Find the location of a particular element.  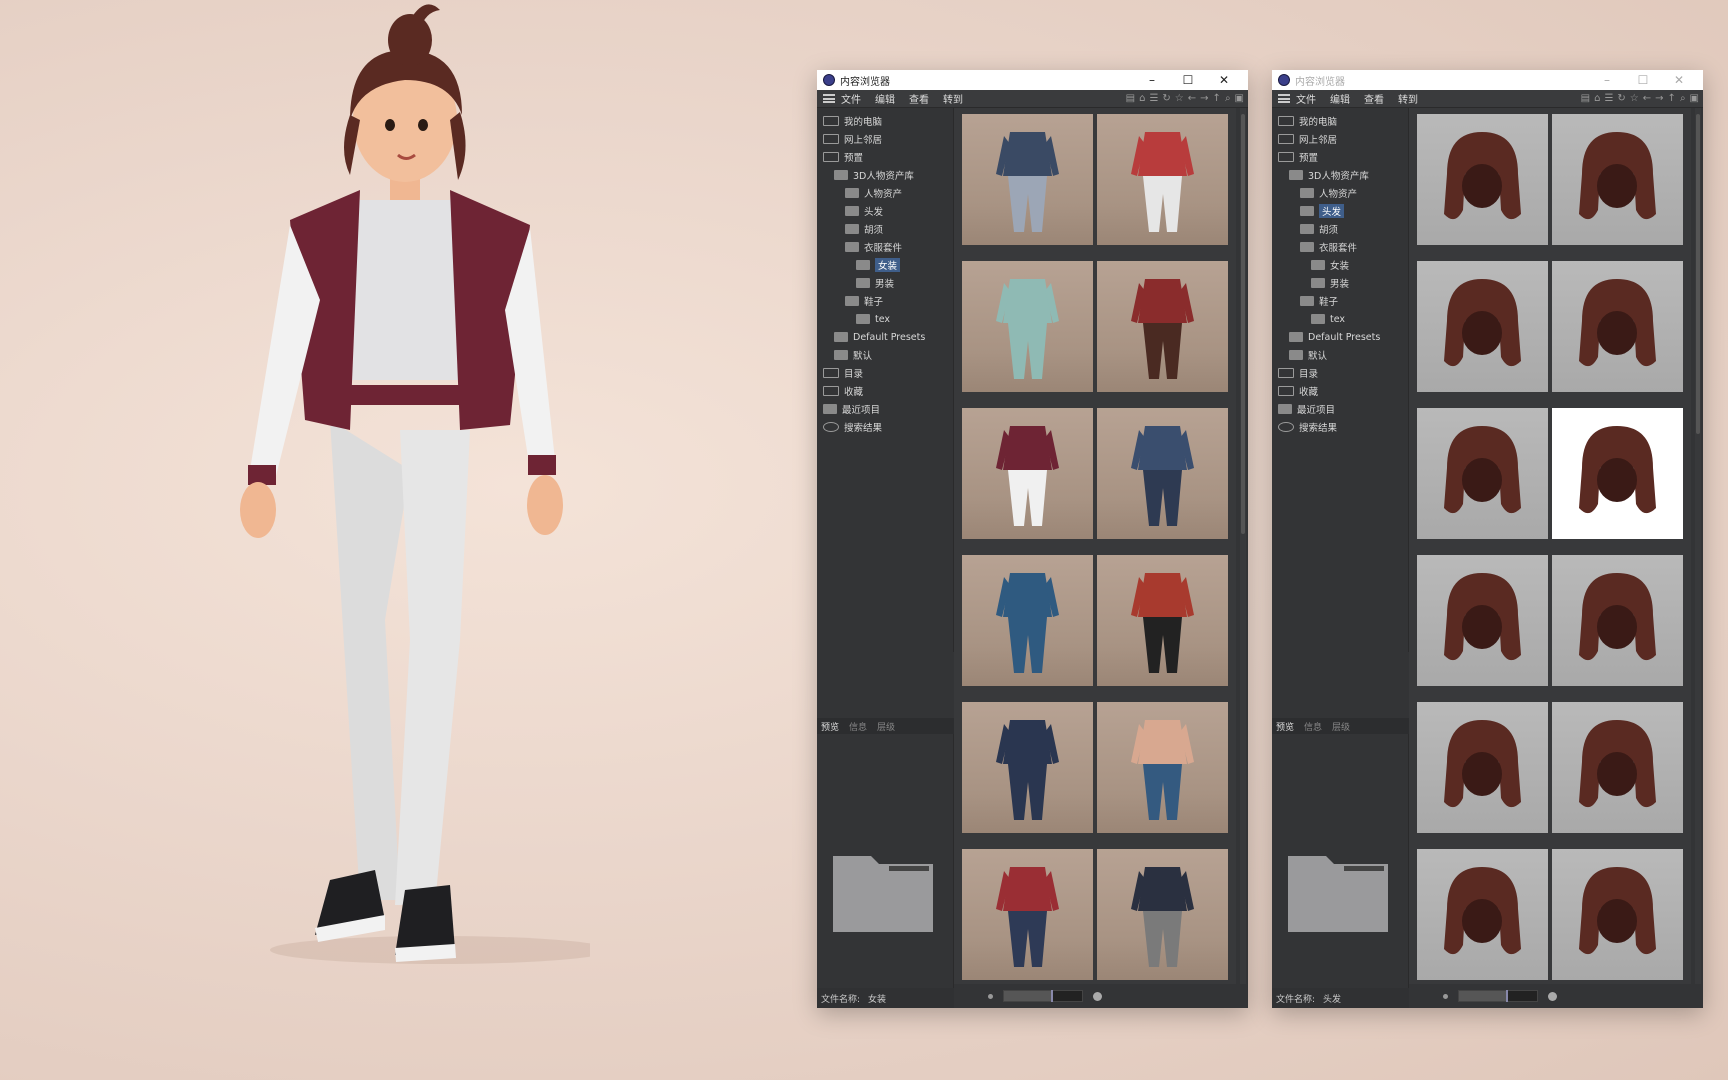

tree-node: 目录 is located at coordinates (885, 373).